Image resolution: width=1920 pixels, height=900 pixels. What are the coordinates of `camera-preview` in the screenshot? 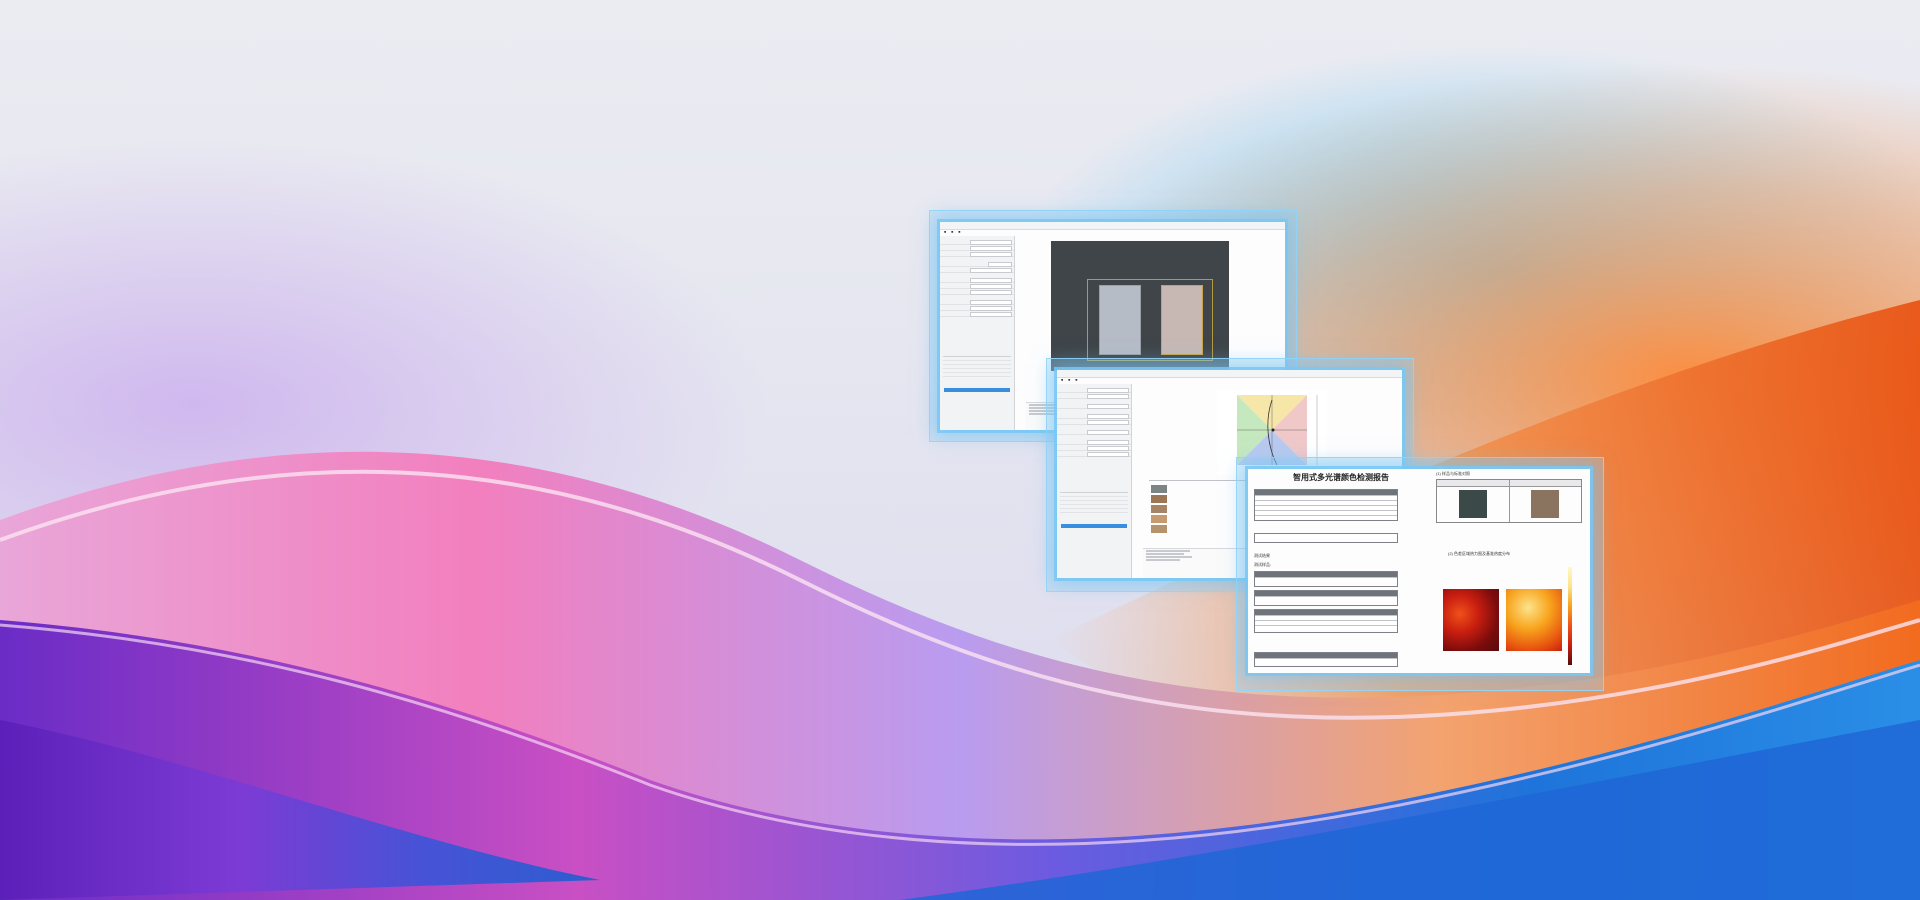 It's located at (1140, 306).